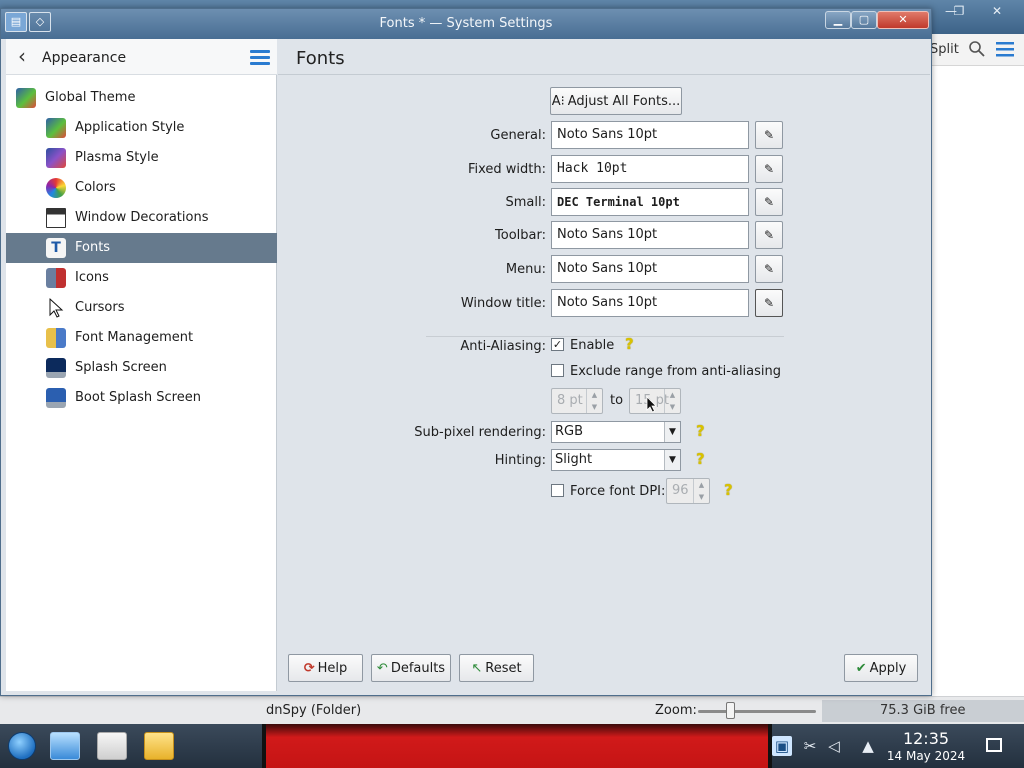 This screenshot has width=1024, height=768. Describe the element at coordinates (332, 668) in the screenshot. I see `help-button-label: Help` at that location.